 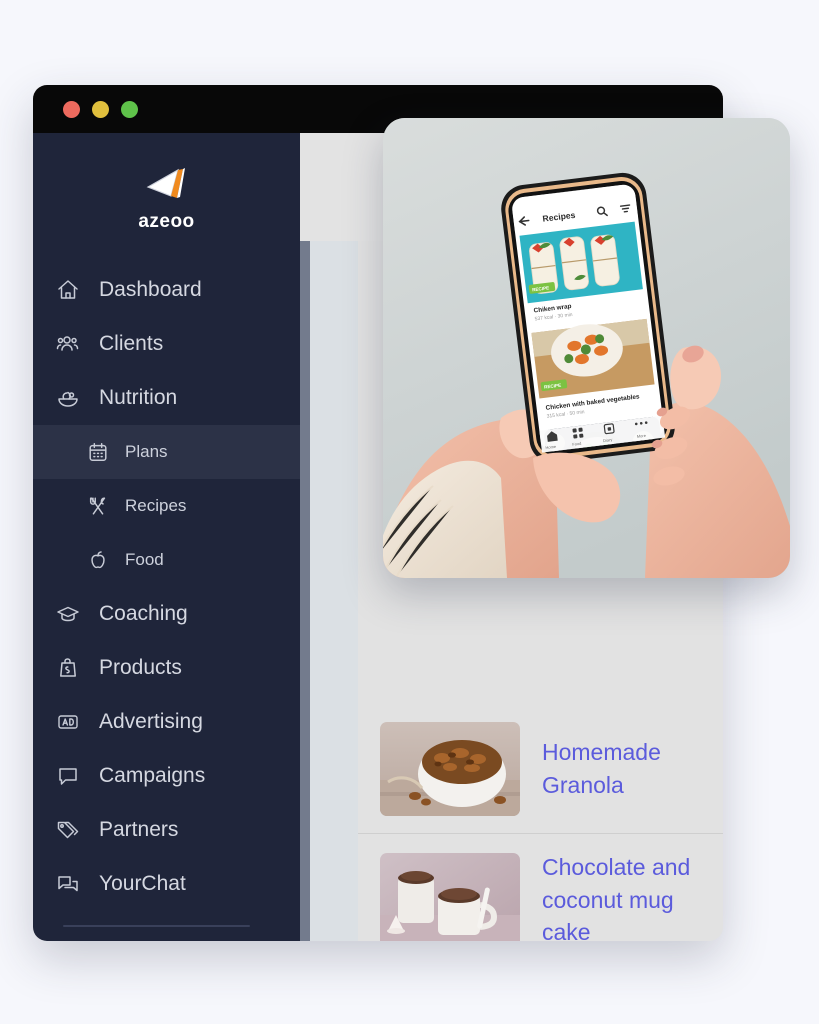 I want to click on sidebar-item-clients: Clients, so click(x=166, y=344).